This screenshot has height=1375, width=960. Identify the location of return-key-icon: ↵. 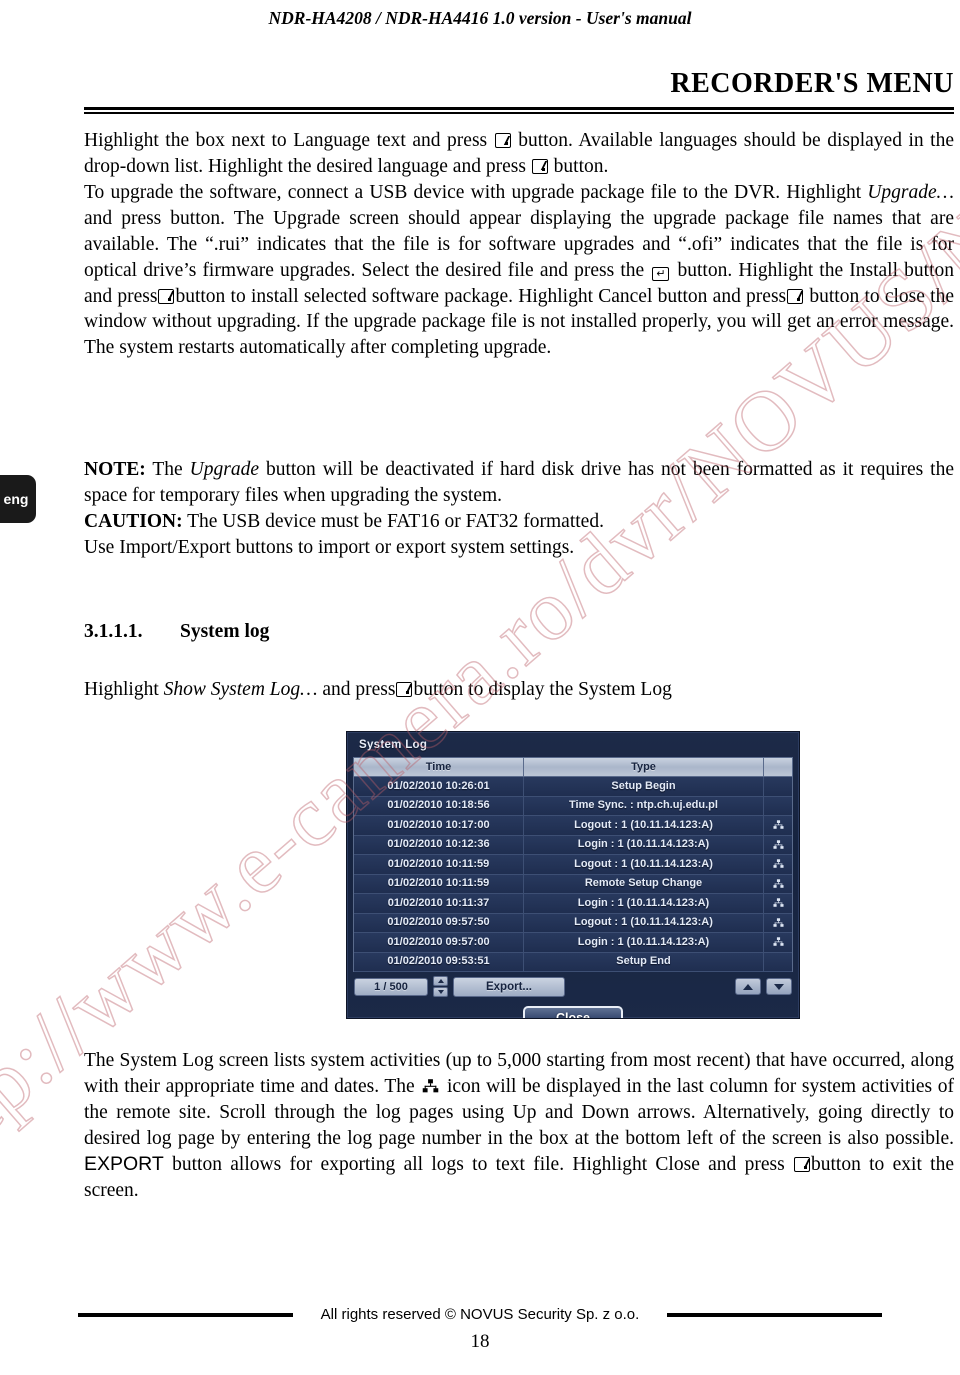
(661, 273).